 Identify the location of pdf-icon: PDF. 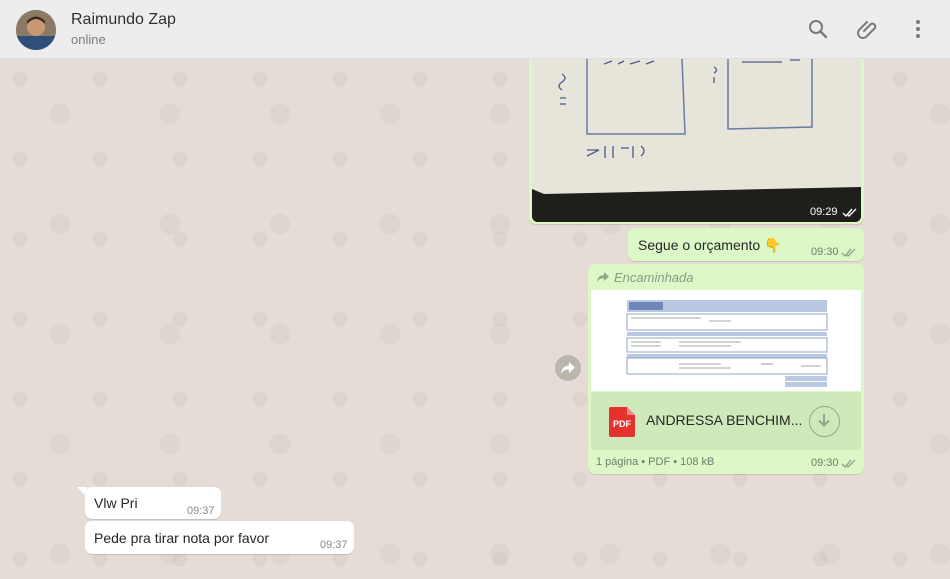
(622, 422).